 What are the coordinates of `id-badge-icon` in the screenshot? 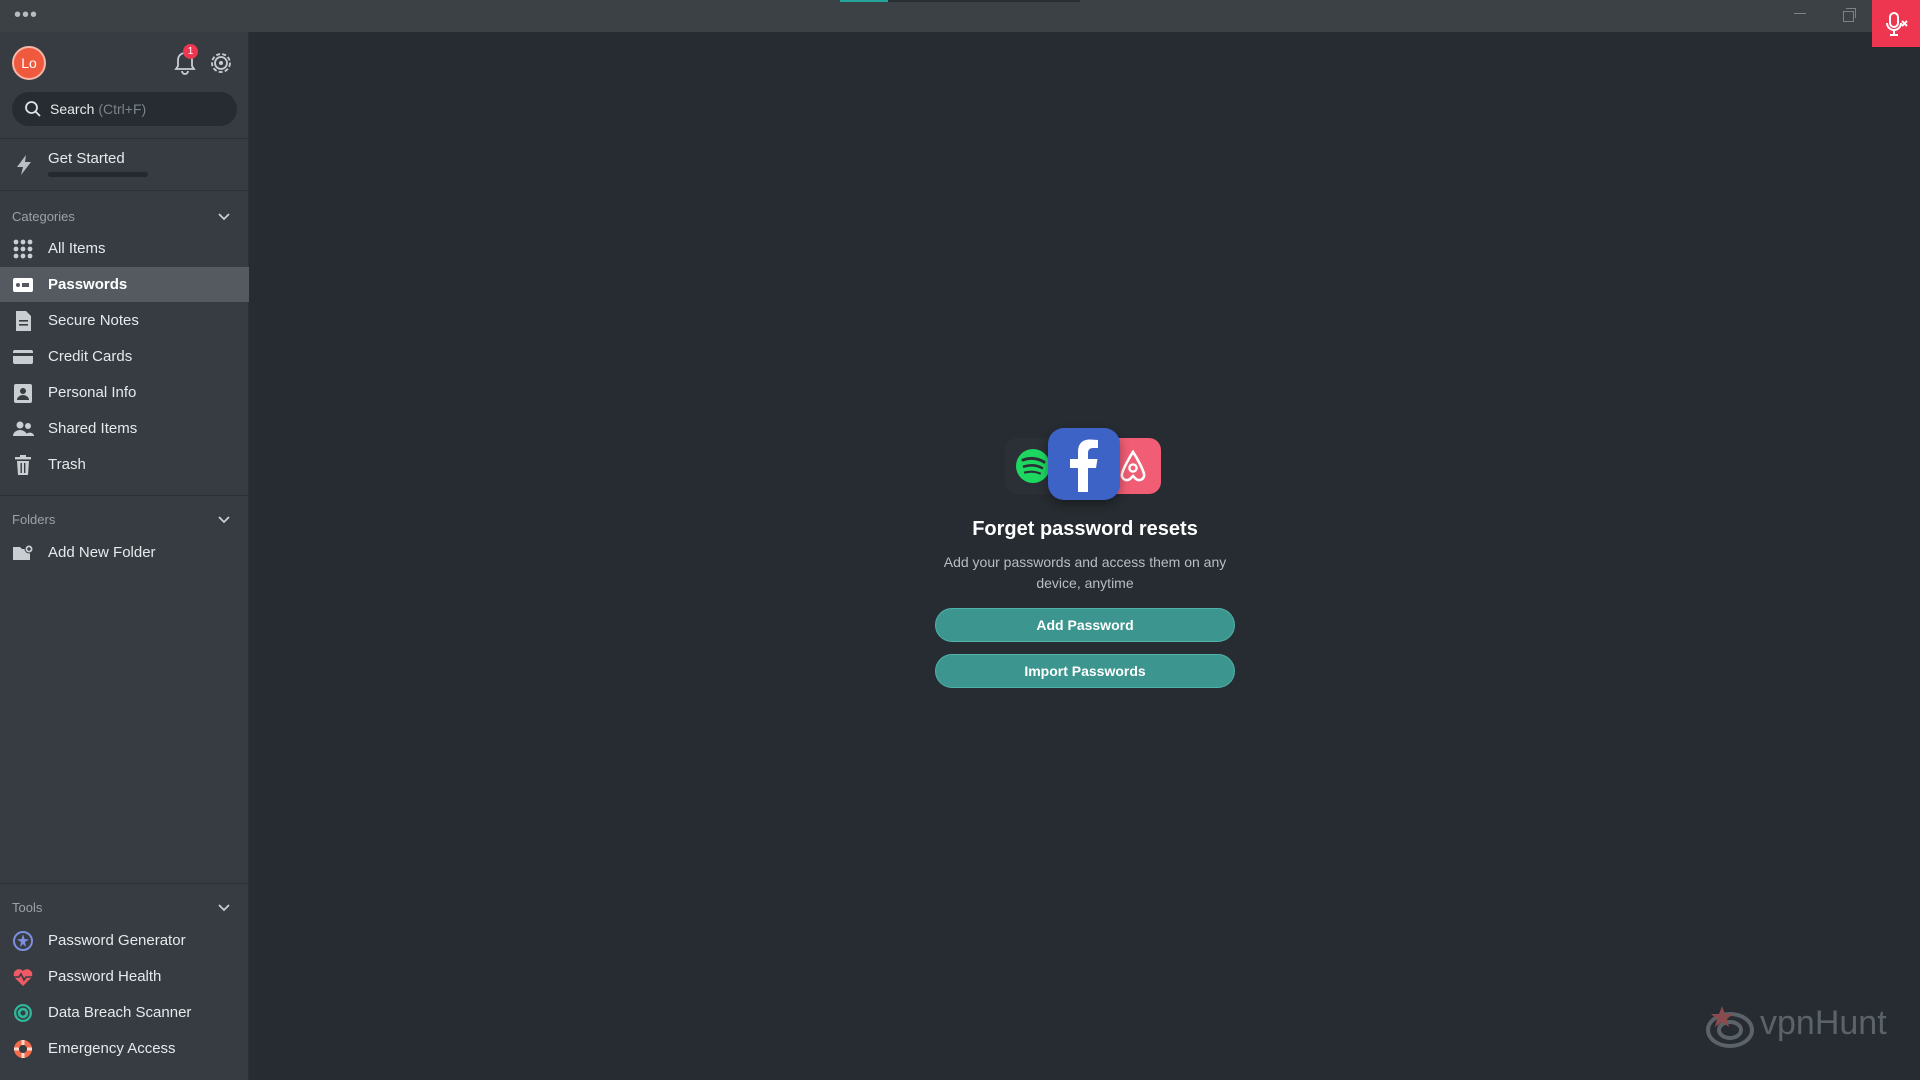 It's located at (23, 393).